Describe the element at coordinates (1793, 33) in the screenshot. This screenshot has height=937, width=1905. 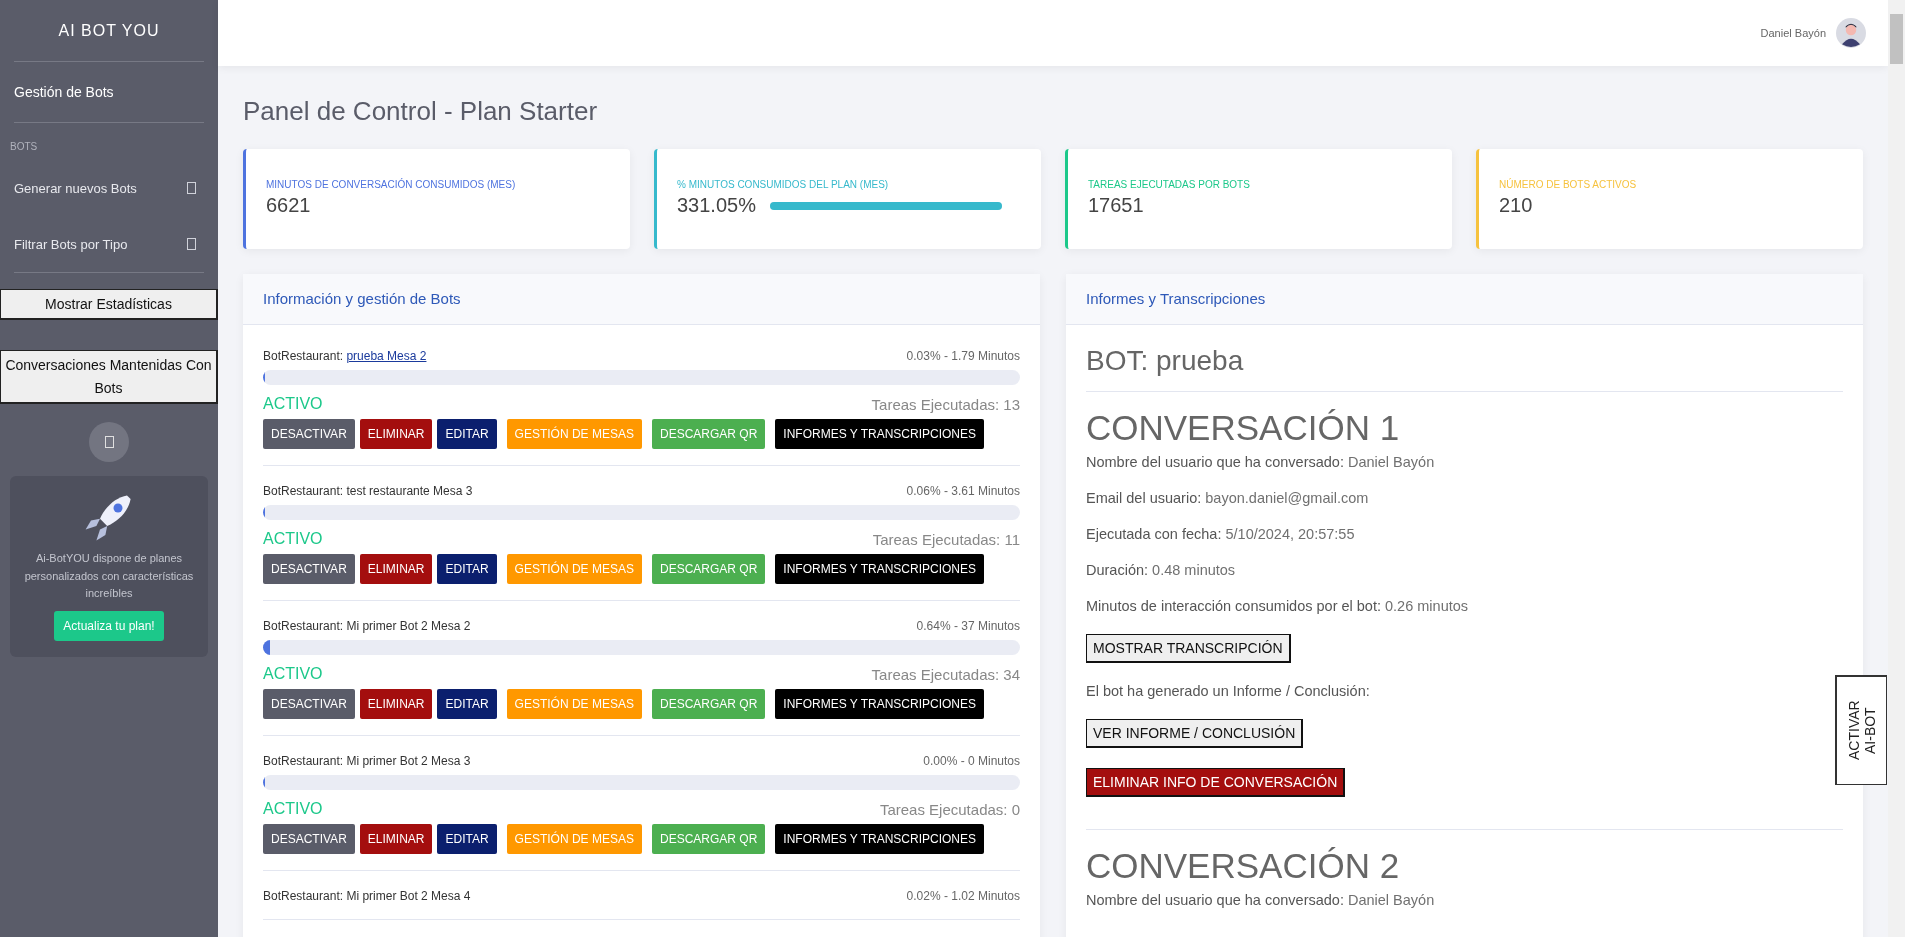
I see `user-name: Daniel Bayón` at that location.